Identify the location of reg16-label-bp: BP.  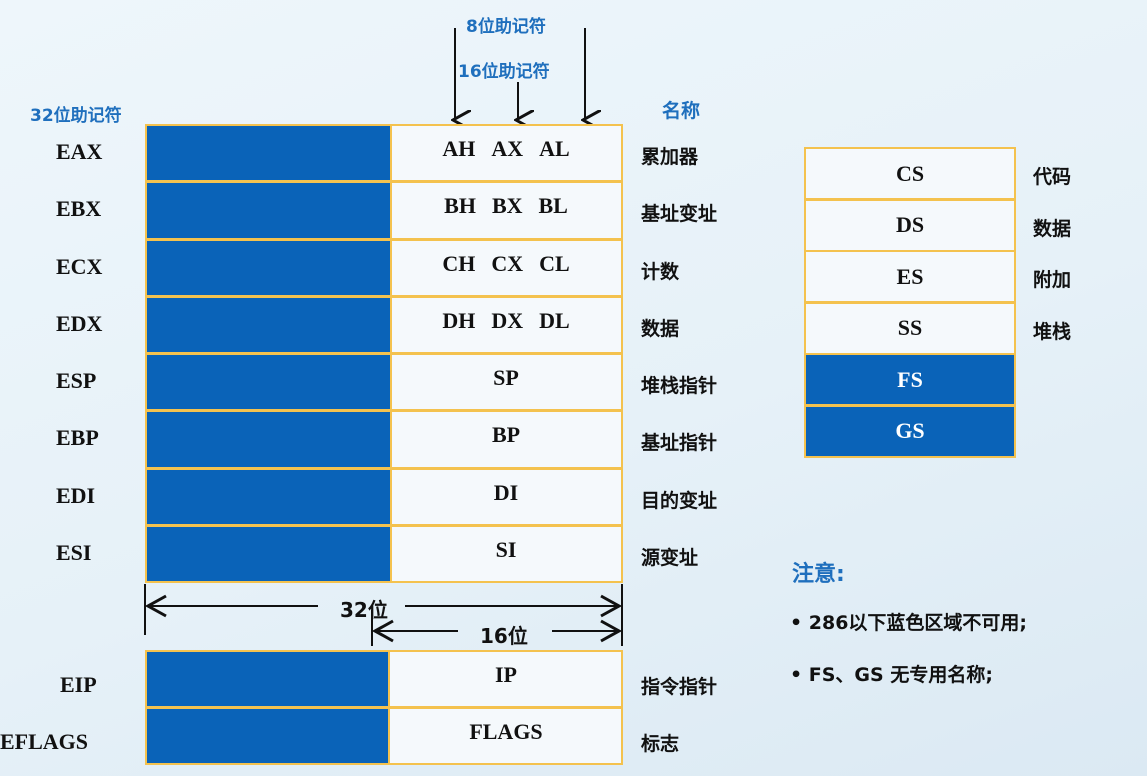
(506, 435).